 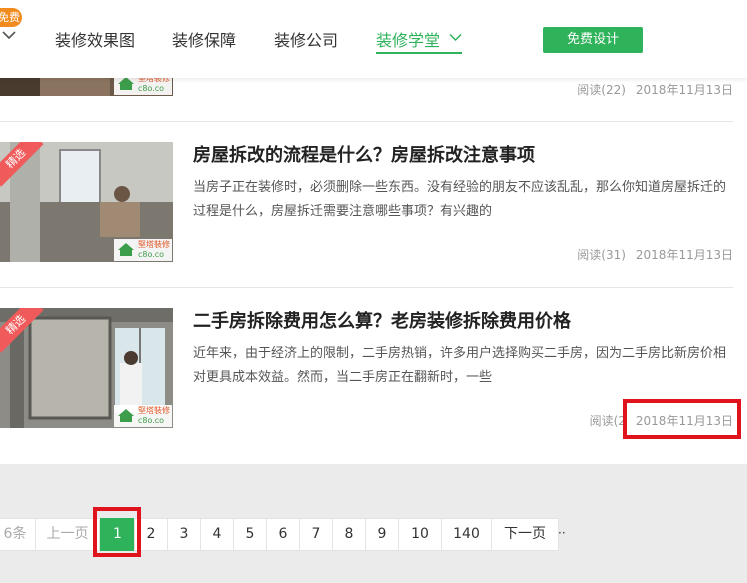 I want to click on pagination-next: 下一页, so click(x=525, y=534).